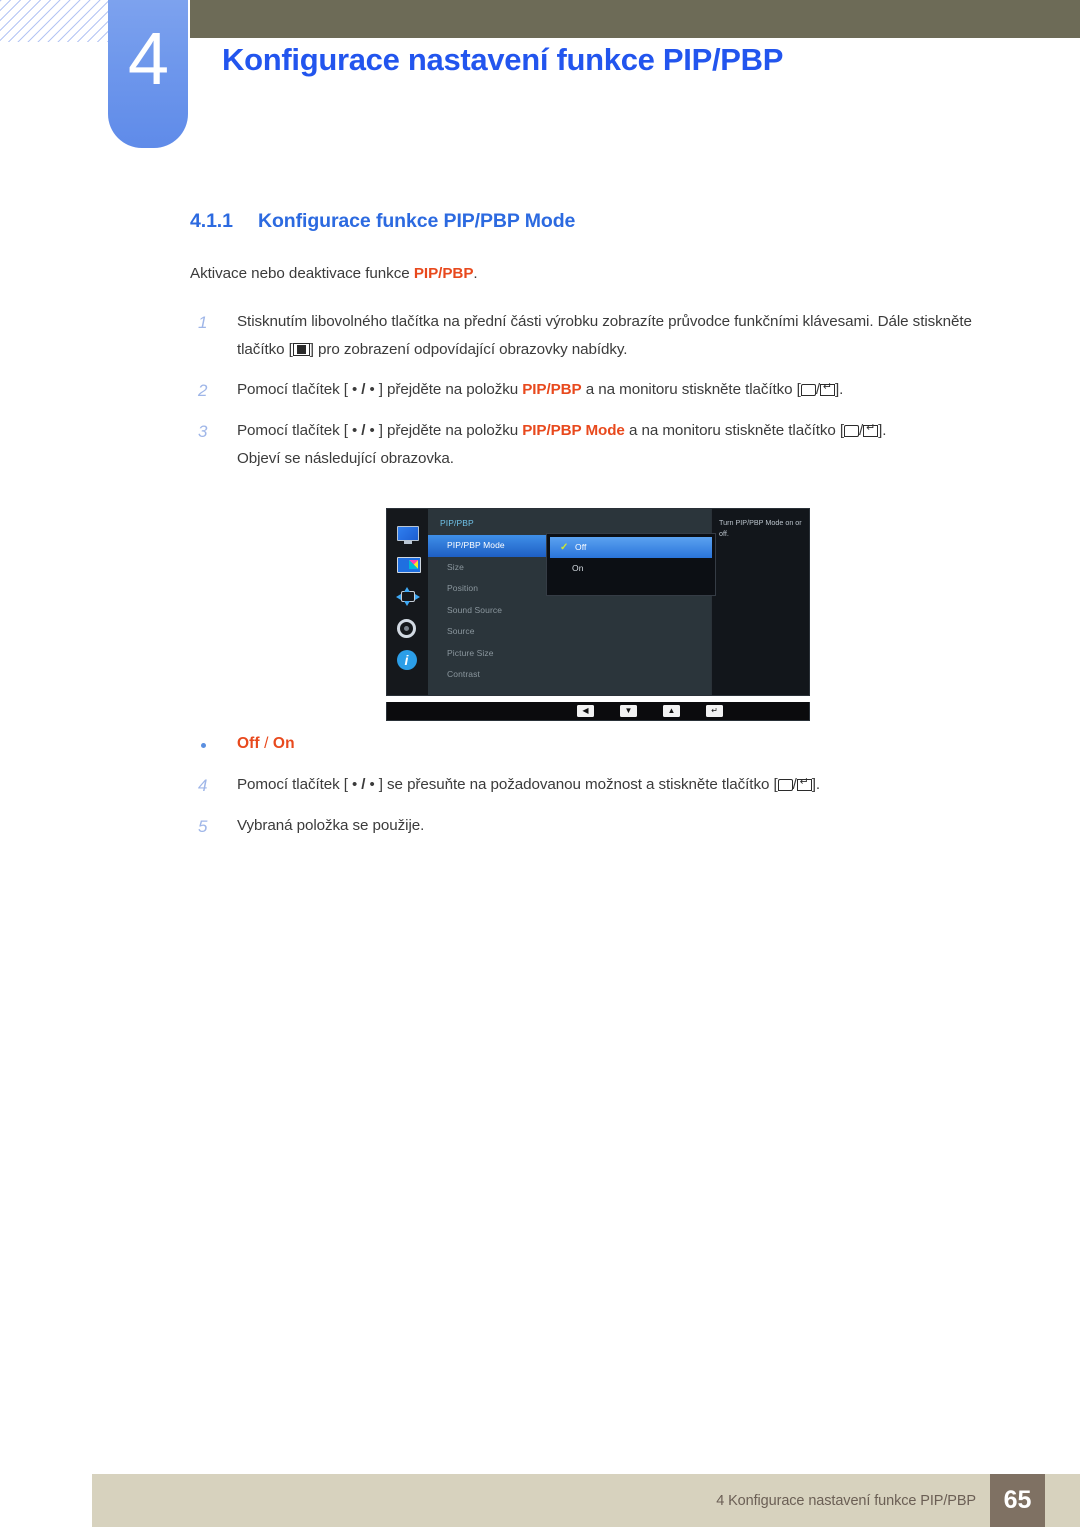 The width and height of the screenshot is (1080, 1527). What do you see at coordinates (628, 711) in the screenshot?
I see `osd-key-down-icon: ▼` at bounding box center [628, 711].